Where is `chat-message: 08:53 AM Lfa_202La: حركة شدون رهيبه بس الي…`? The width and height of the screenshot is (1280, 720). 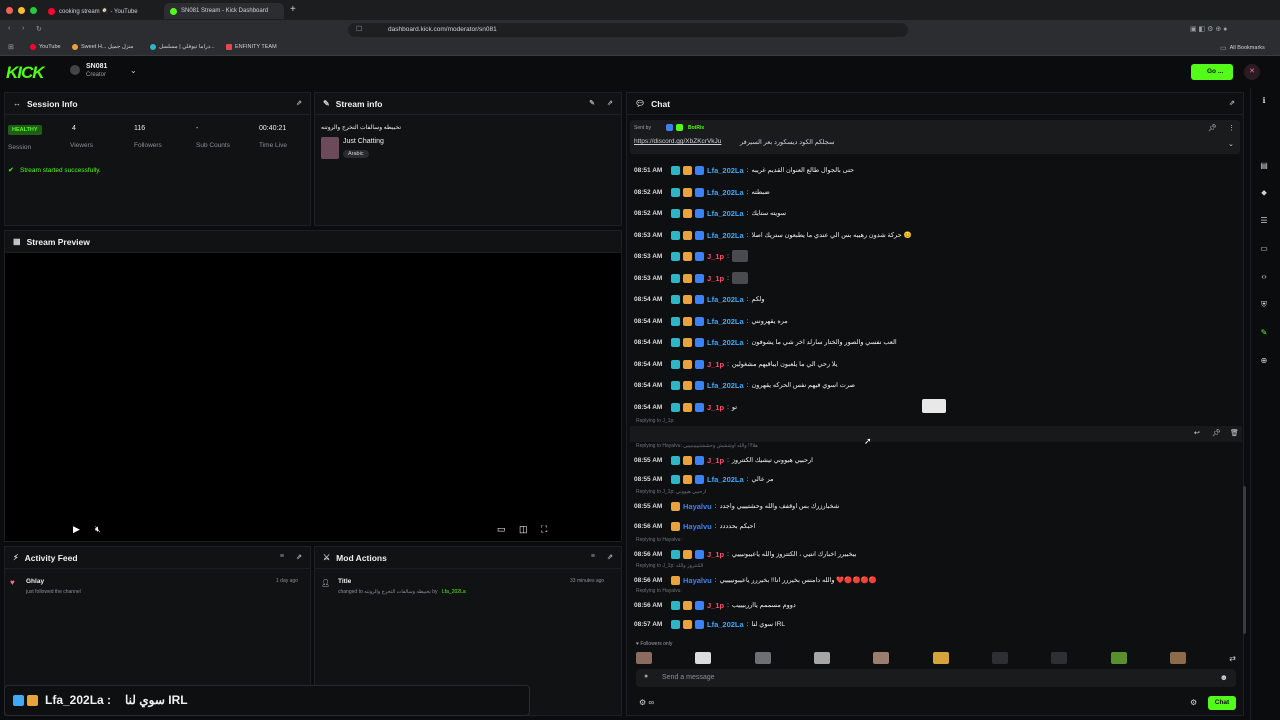
chat-message: 08:53 AM Lfa_202La: حركة شدون رهيبه بس الي… is located at coordinates (773, 235).